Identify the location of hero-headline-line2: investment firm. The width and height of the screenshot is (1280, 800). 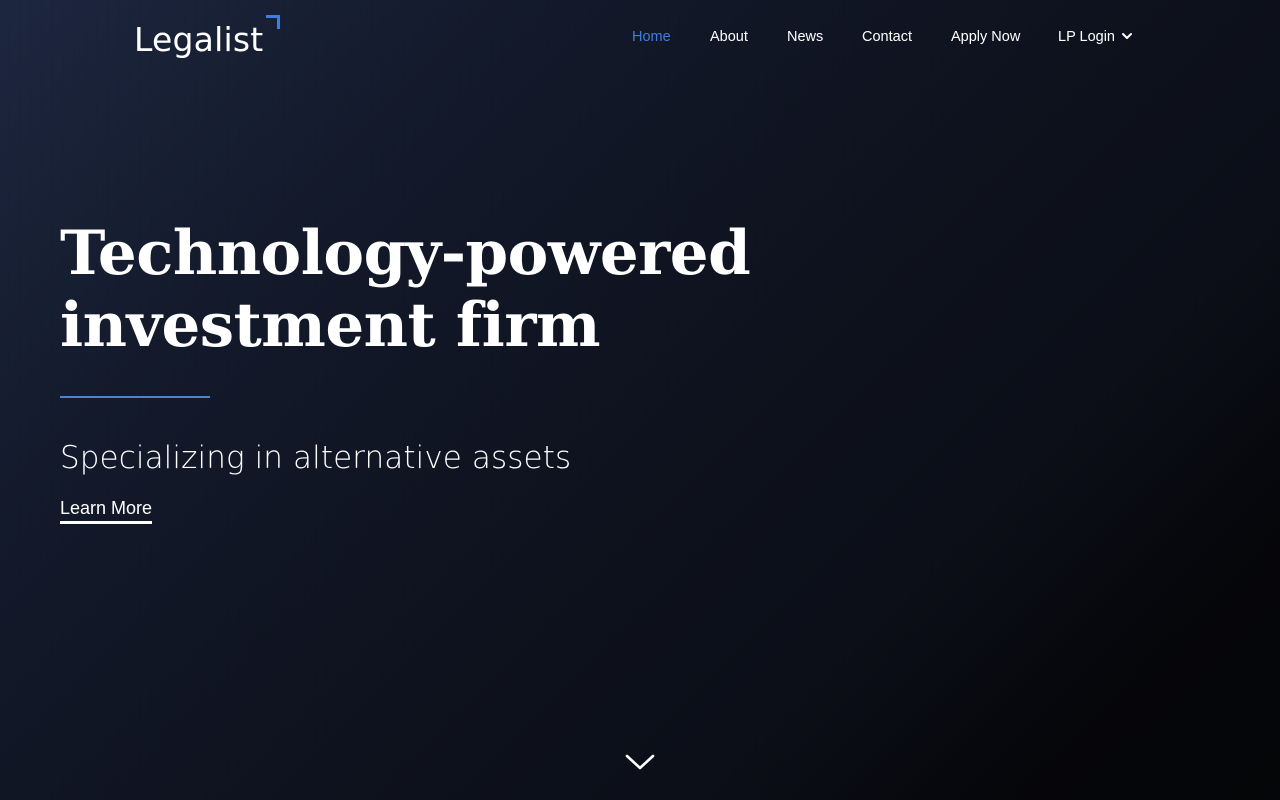
(330, 325).